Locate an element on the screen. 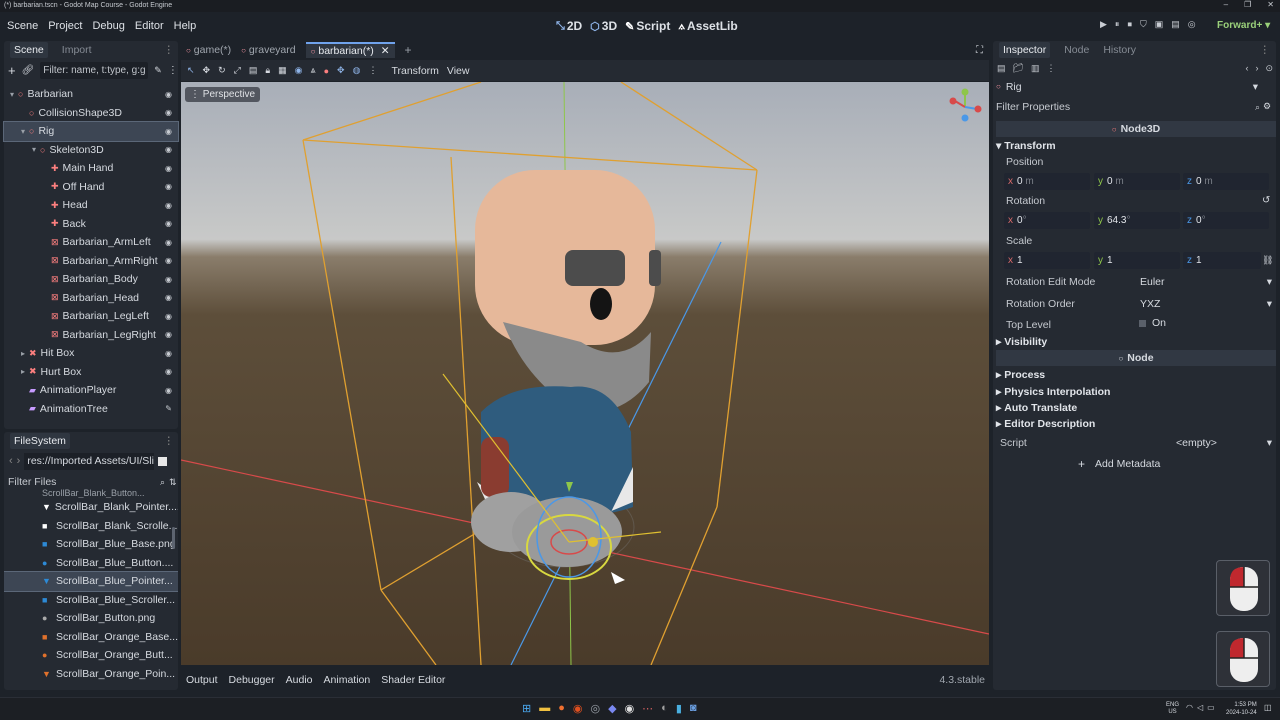 This screenshot has width=1280, height=720. section-visibility: ▸ Visibility is located at coordinates (1136, 342).